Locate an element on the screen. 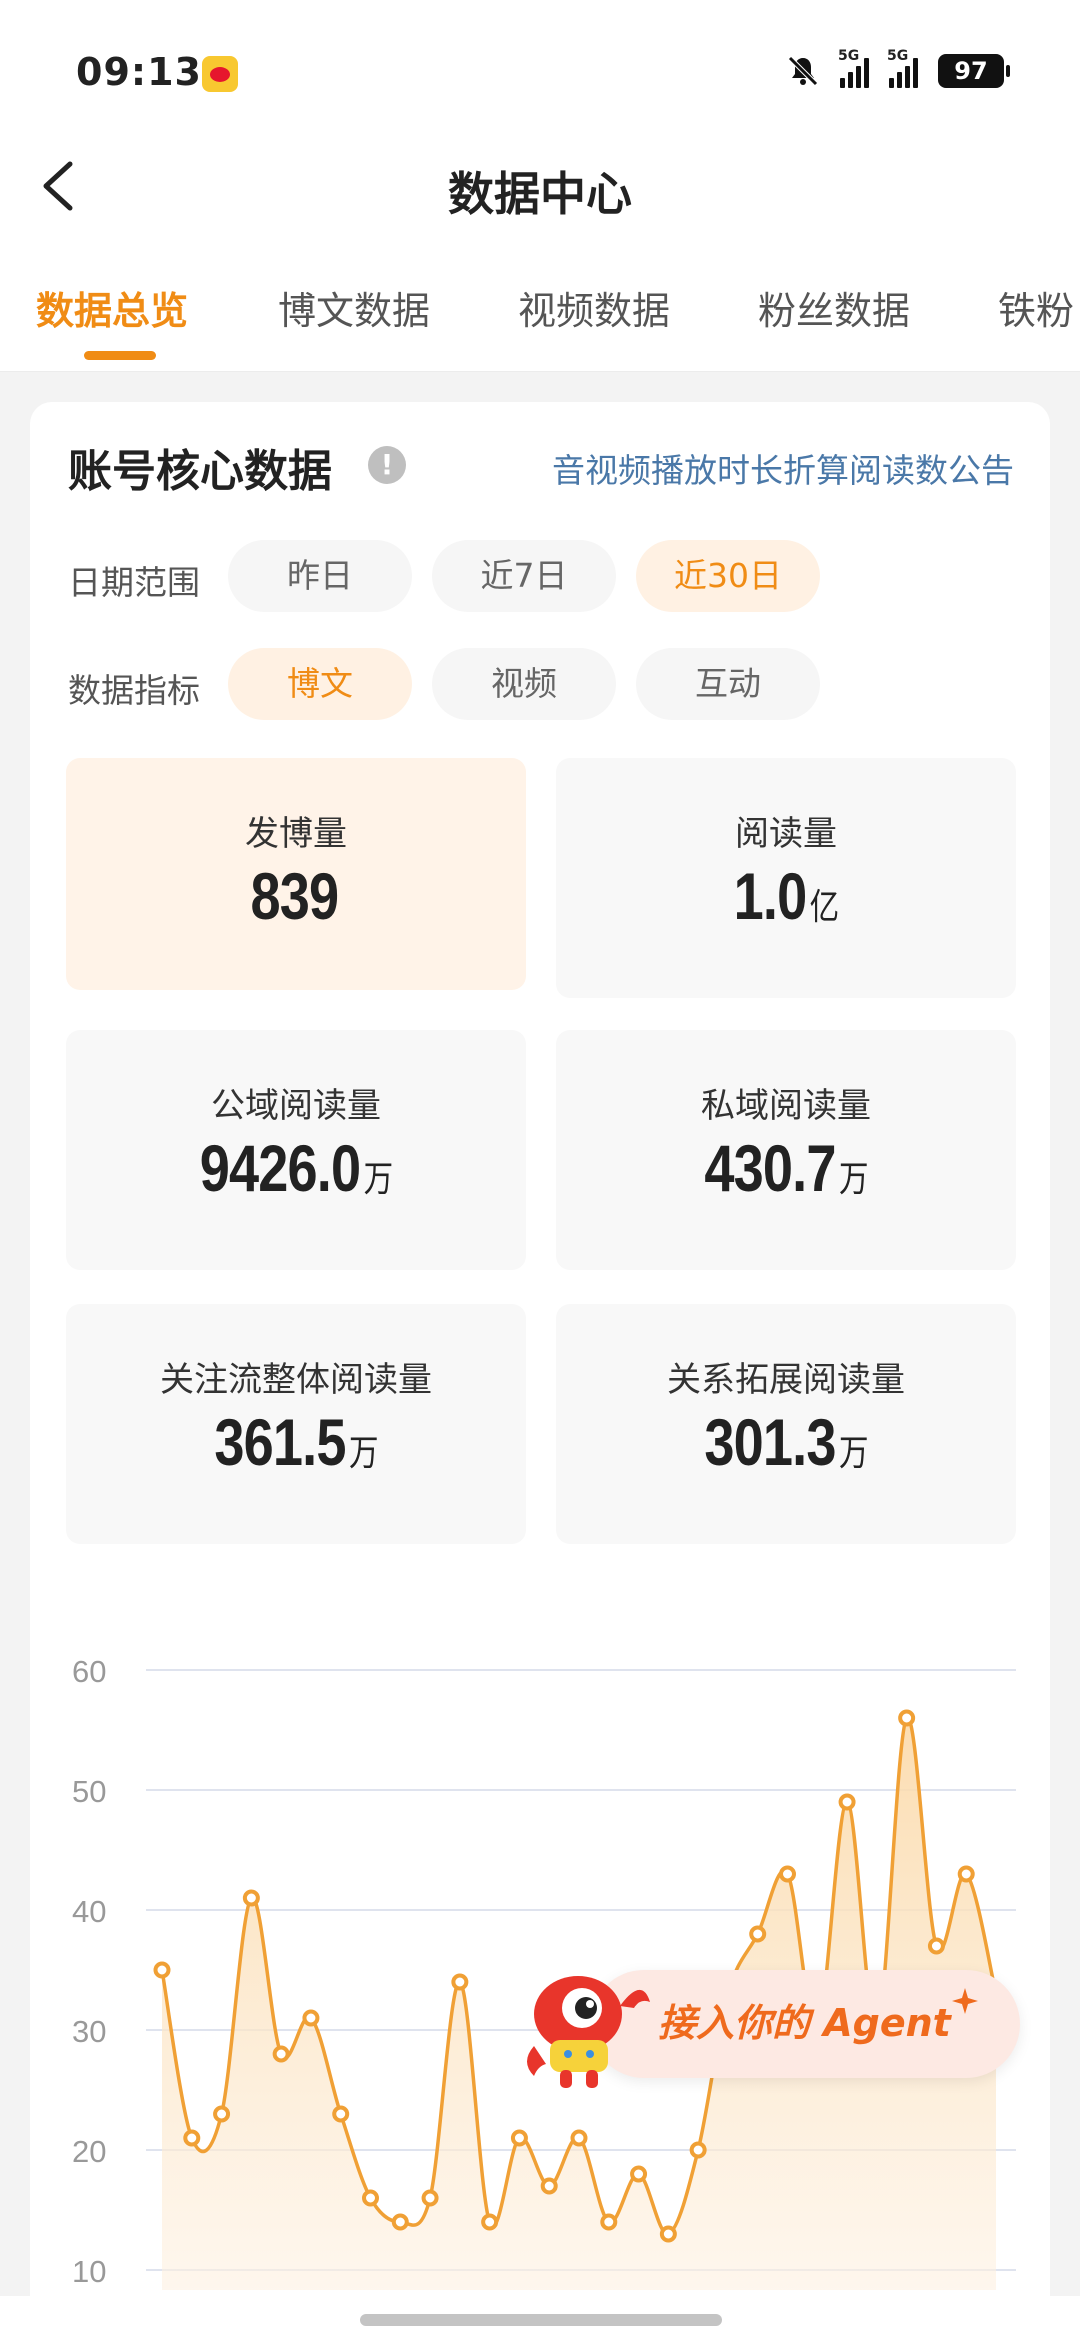  tab-posts: 博文数据 is located at coordinates (354, 307).